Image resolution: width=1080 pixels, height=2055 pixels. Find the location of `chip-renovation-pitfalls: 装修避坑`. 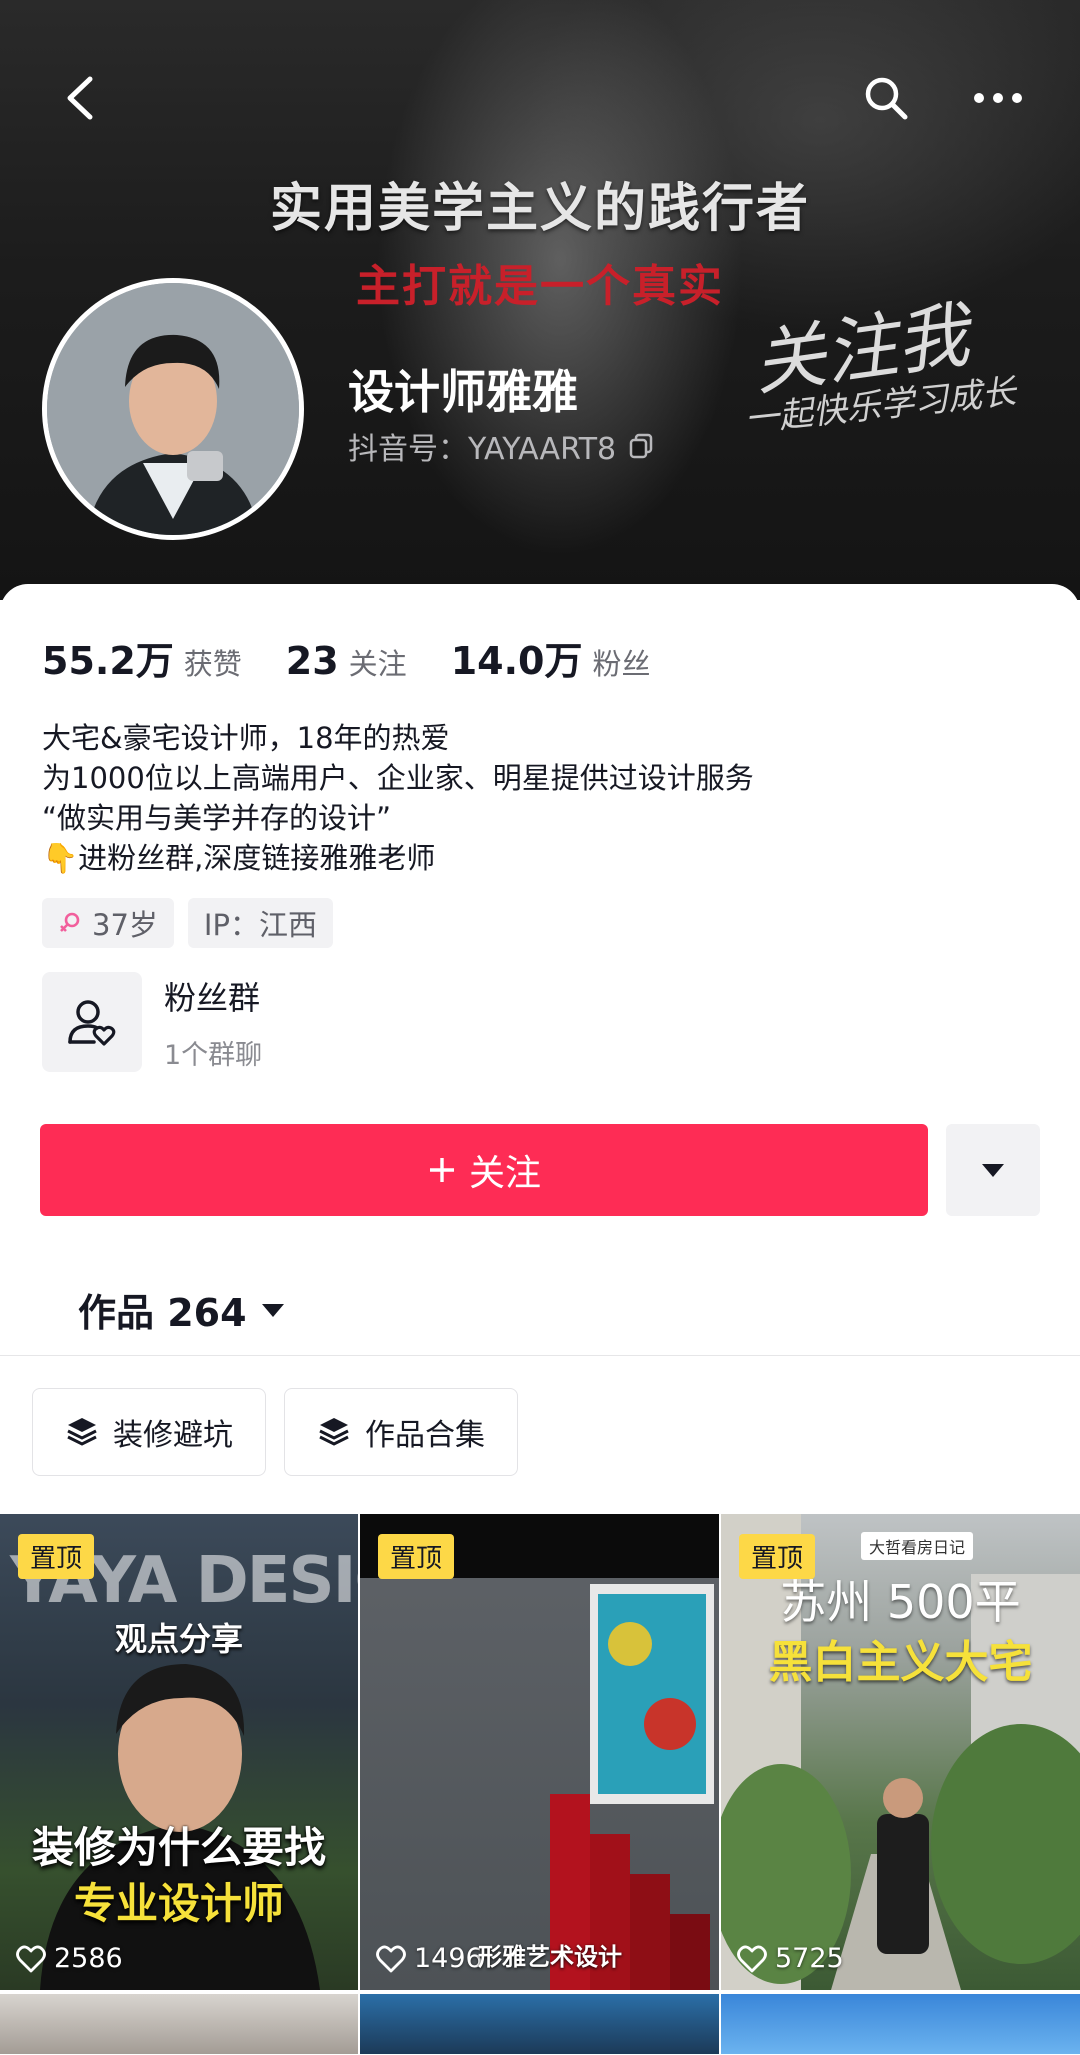

chip-renovation-pitfalls: 装修避坑 is located at coordinates (149, 1432).